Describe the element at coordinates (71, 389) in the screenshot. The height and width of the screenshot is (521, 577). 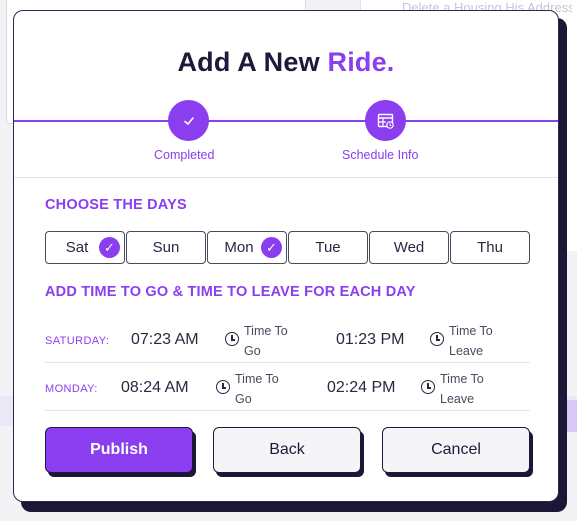
I see `schedule-day-label: MONDAY:` at that location.